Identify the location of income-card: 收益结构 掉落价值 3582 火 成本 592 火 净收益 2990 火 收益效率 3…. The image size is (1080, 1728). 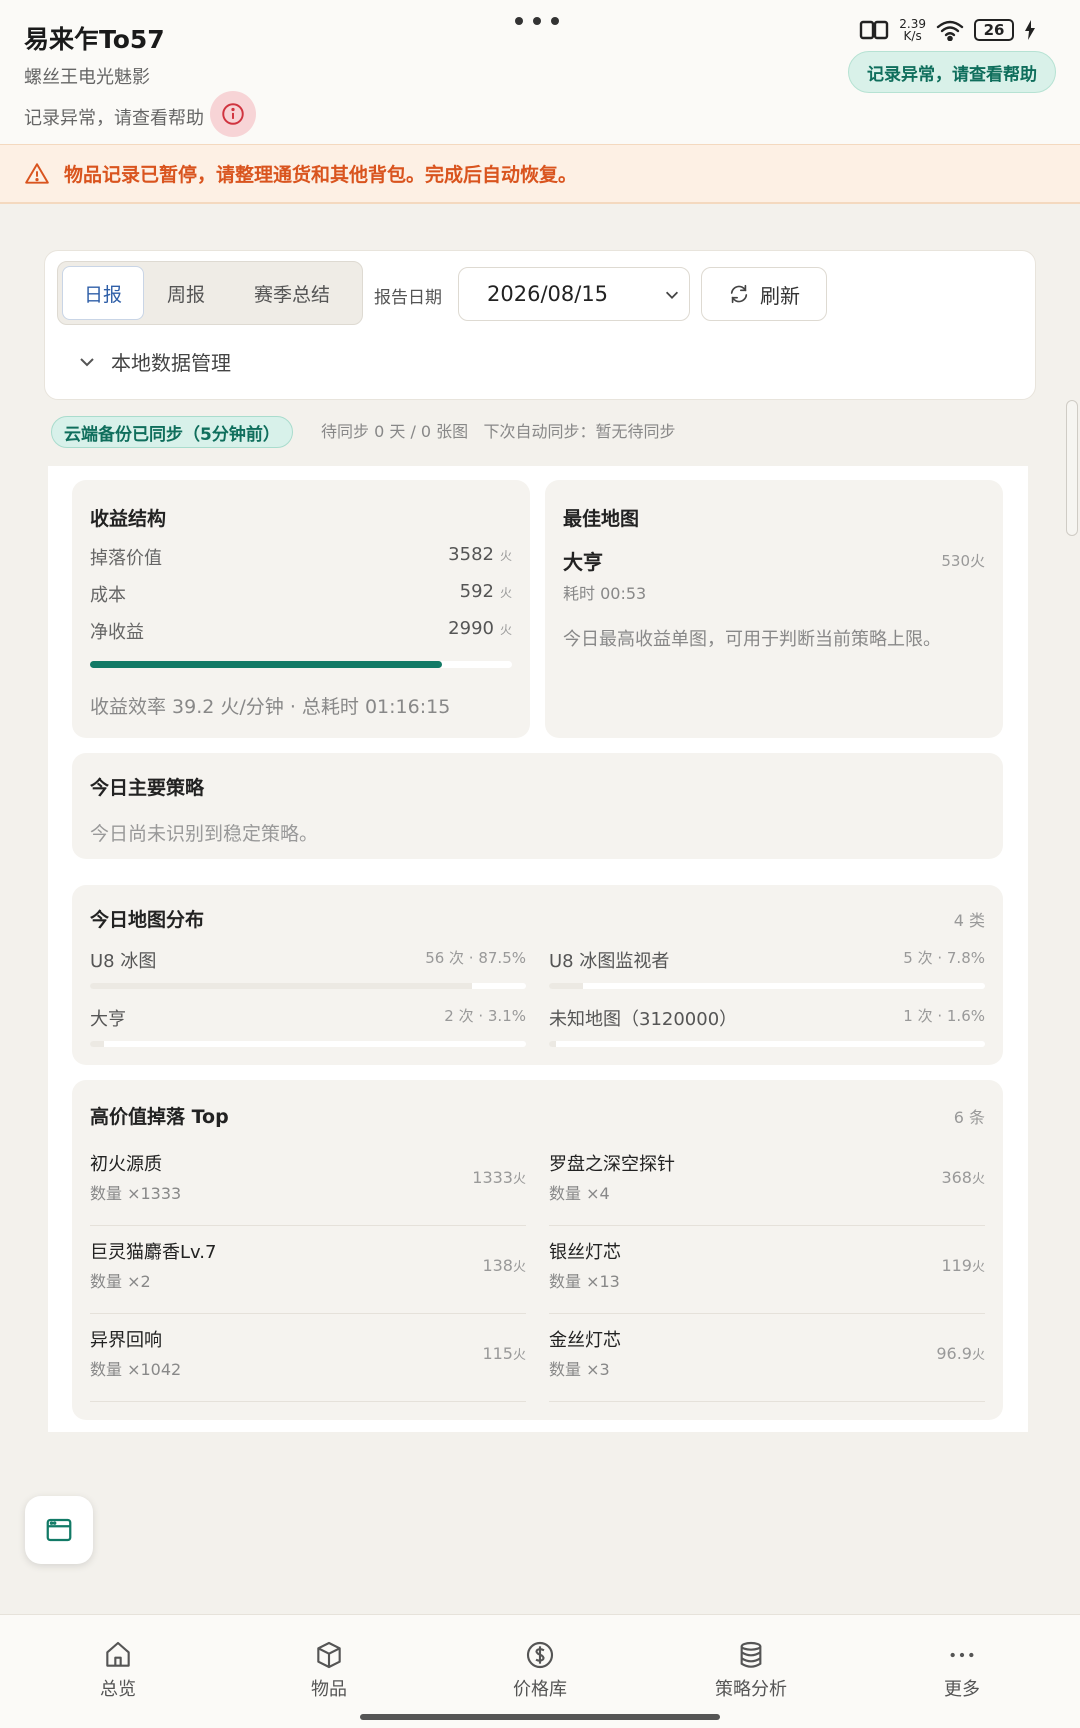
(301, 609).